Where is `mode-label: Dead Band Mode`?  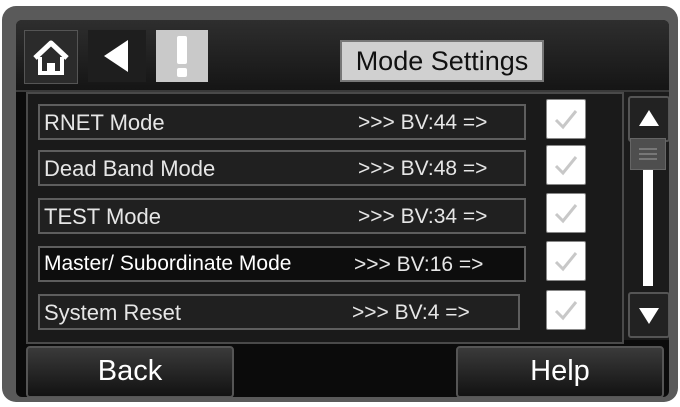 mode-label: Dead Band Mode is located at coordinates (130, 168).